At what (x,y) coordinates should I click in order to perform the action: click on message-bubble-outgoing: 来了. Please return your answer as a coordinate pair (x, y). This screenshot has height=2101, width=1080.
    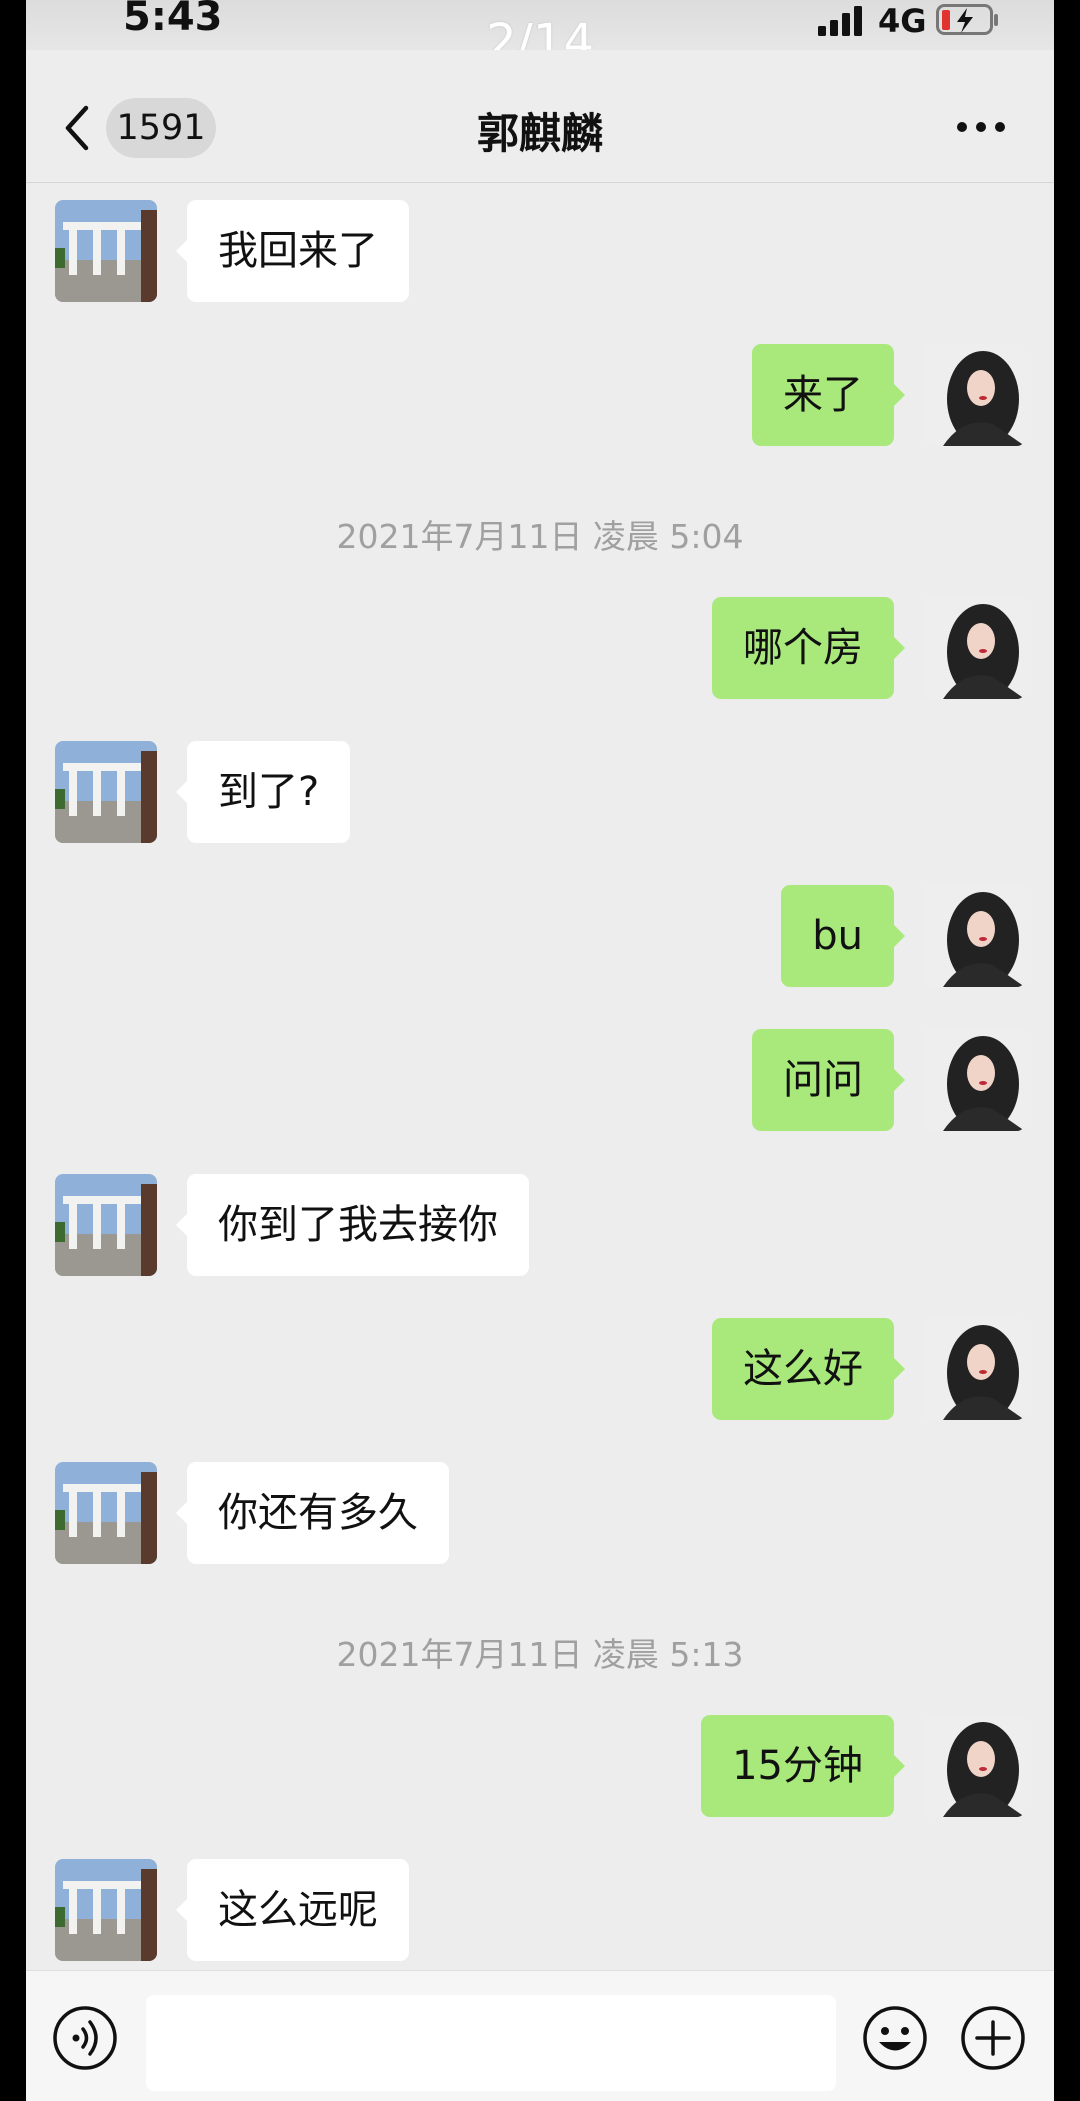
    Looking at the image, I should click on (828, 395).